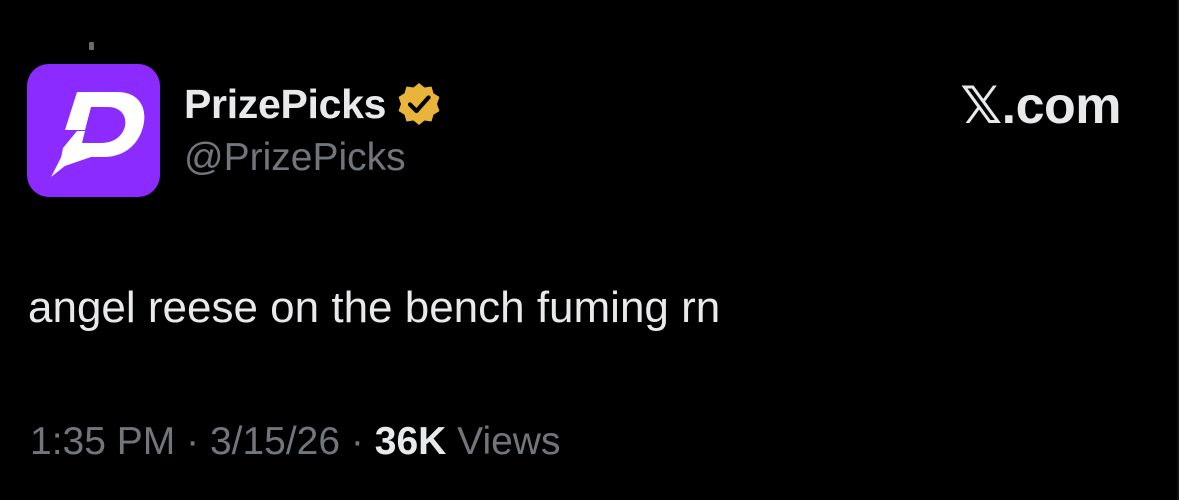  What do you see at coordinates (285, 104) in the screenshot?
I see `display-name: PrizePicks` at bounding box center [285, 104].